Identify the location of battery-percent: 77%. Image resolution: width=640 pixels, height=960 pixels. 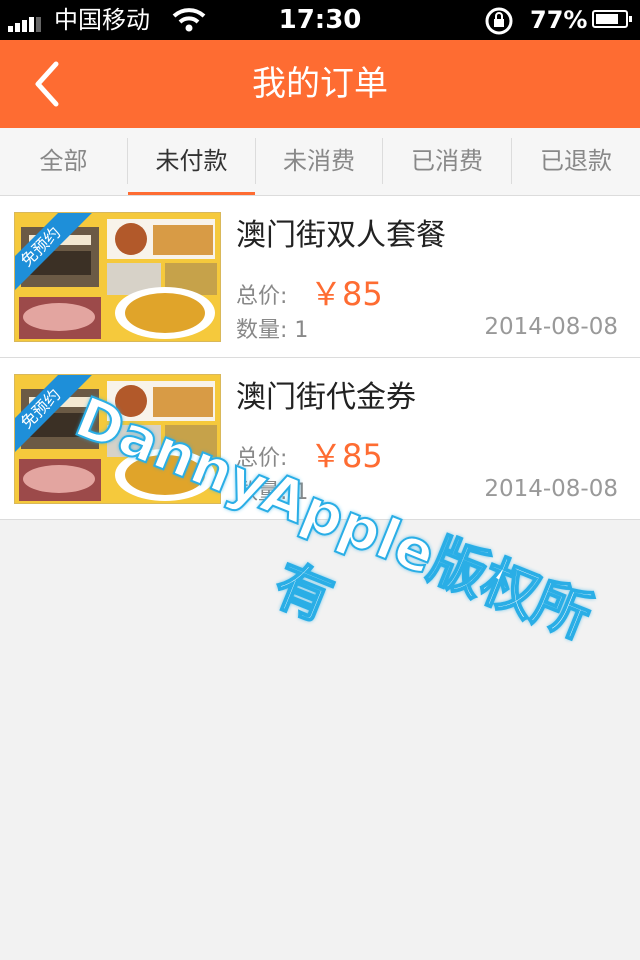
(559, 20).